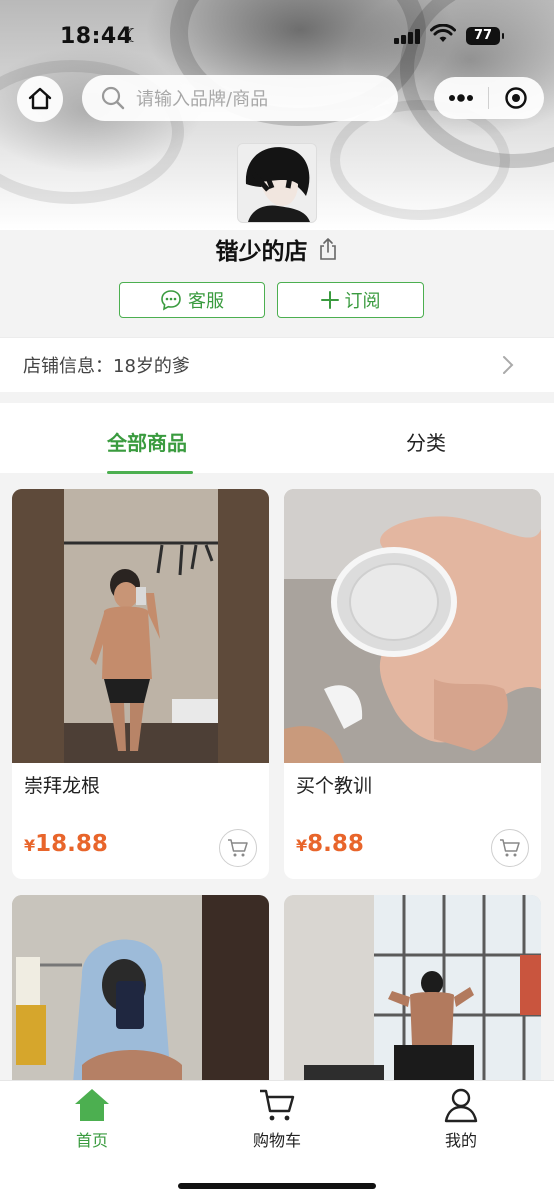 This screenshot has height=1201, width=554. I want to click on status-bar: 18:44 ☾ 77, so click(277, 37).